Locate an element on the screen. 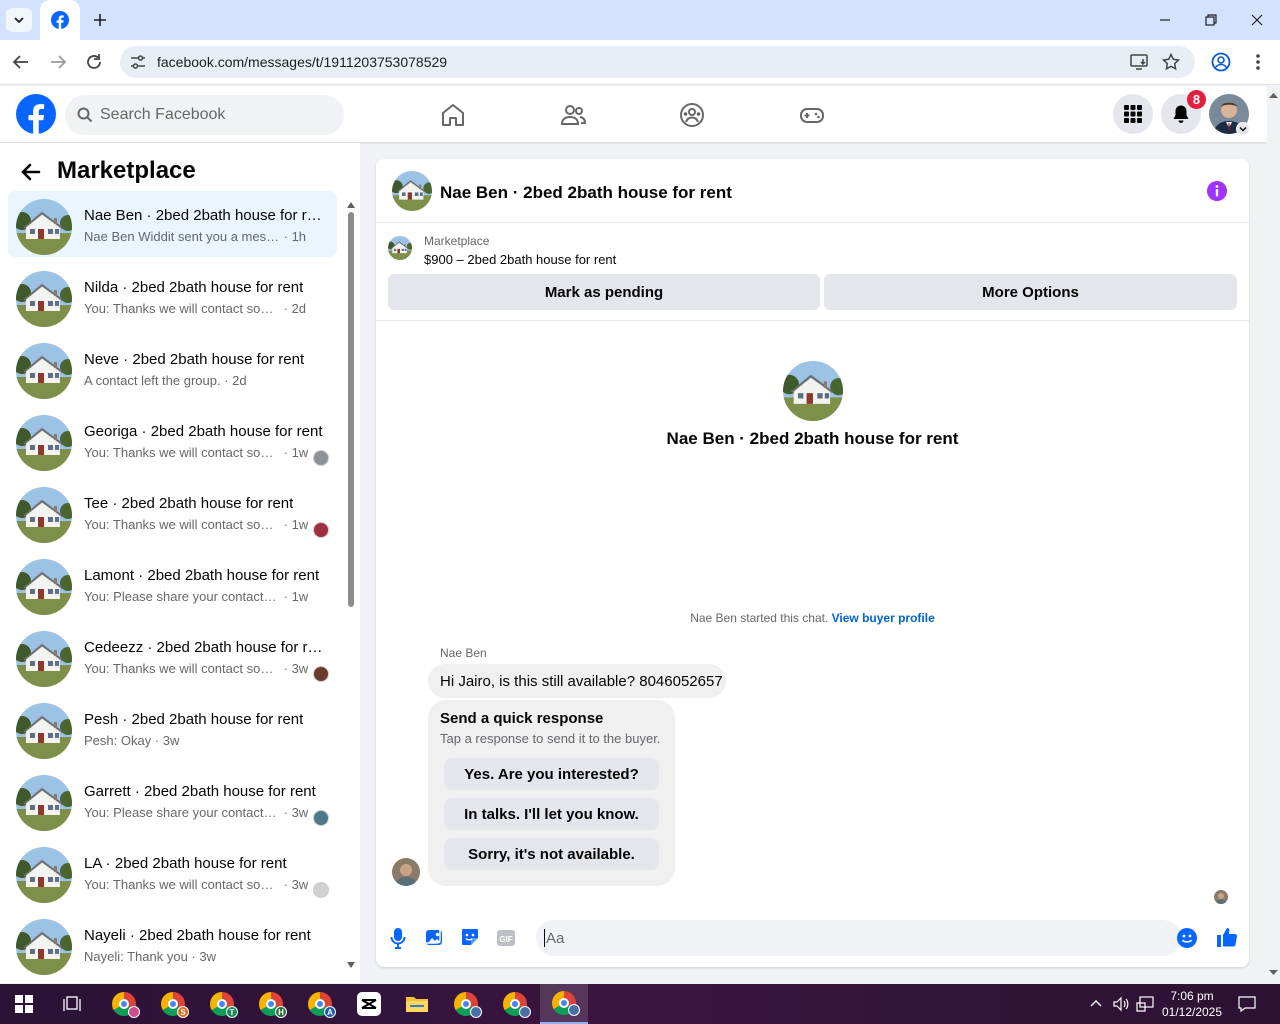 The width and height of the screenshot is (1280, 1024). sender-avatar is located at coordinates (406, 872).